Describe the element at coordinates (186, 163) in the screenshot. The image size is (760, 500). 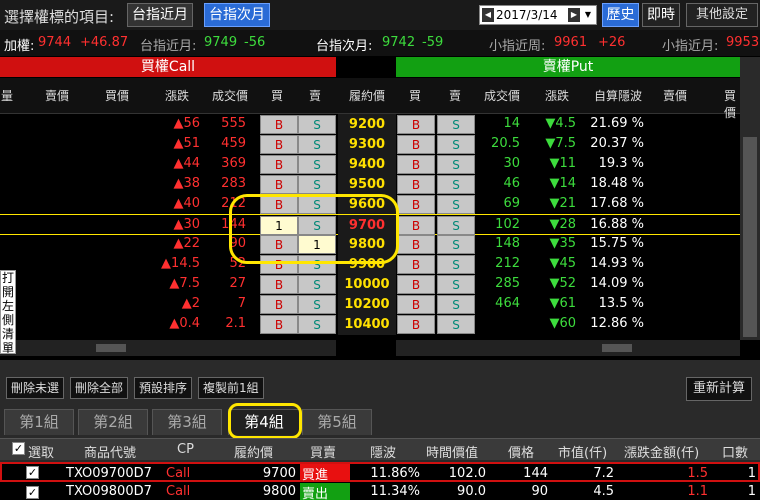
I see `call-change: ▲44` at that location.